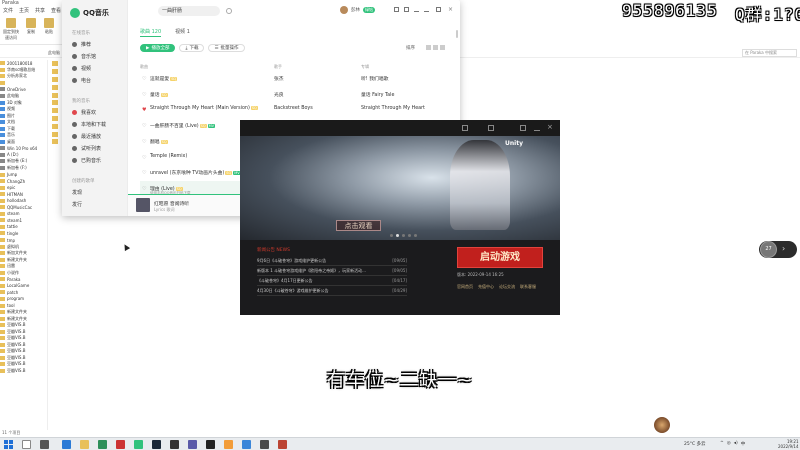 The image size is (800, 450). Describe the element at coordinates (438, 9) in the screenshot. I see `maximize-icon` at that location.